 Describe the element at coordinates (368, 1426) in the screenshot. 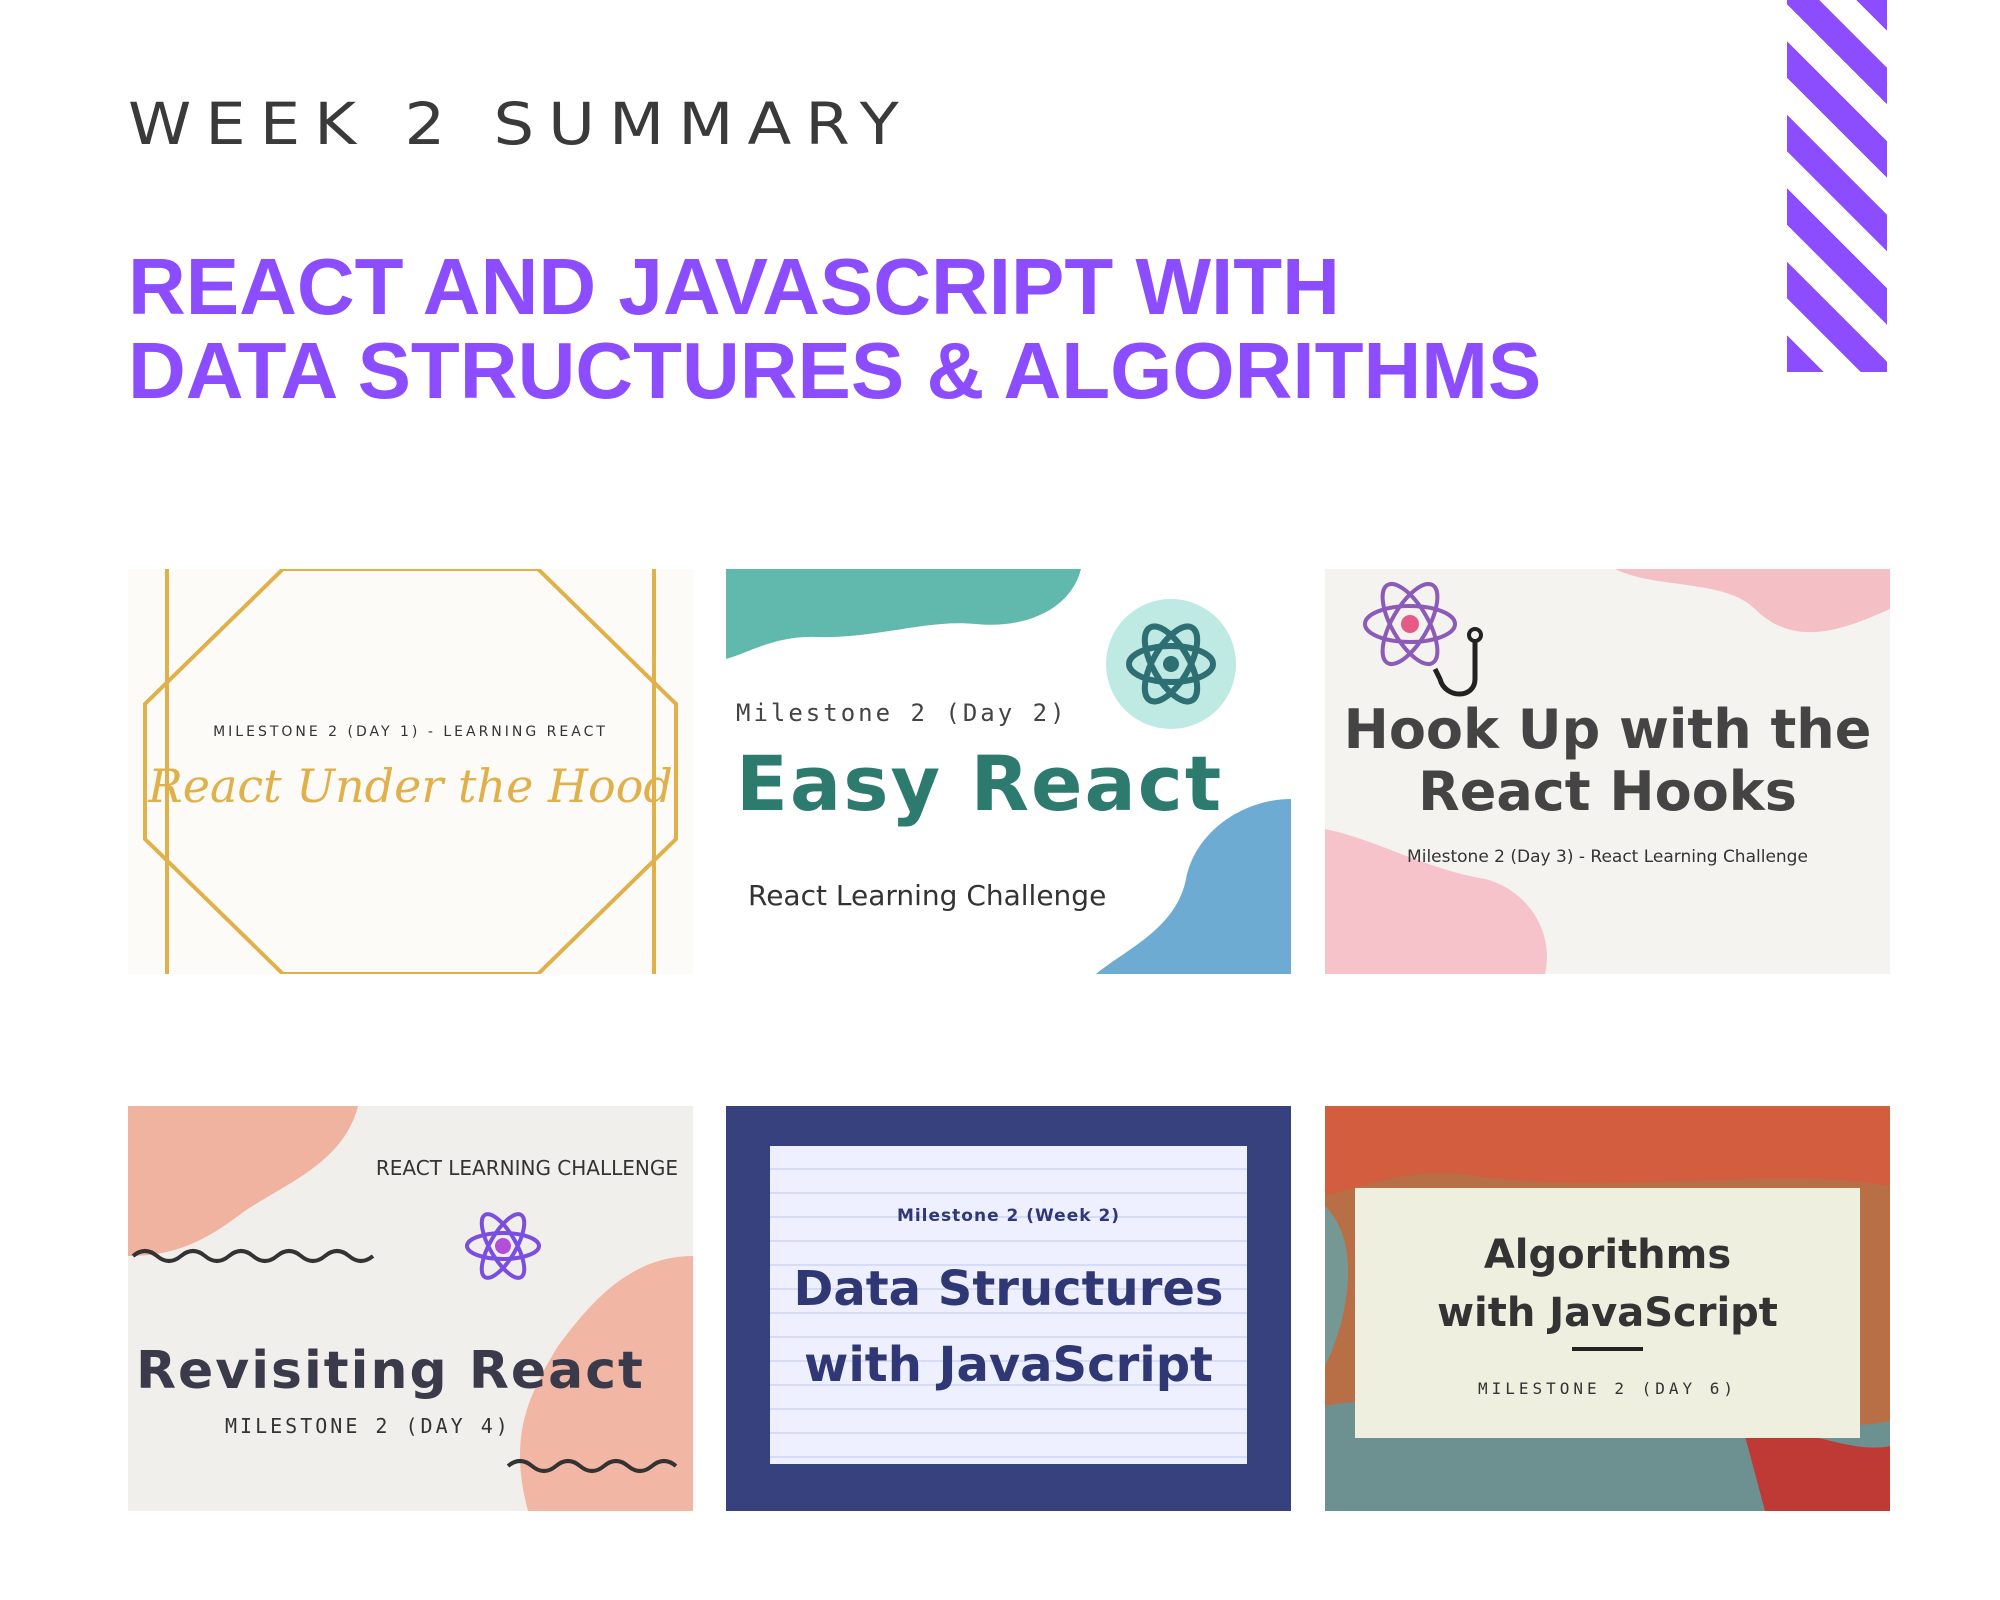

I see `card-subtitle: MILESTONE 2 (DAY 4)` at that location.